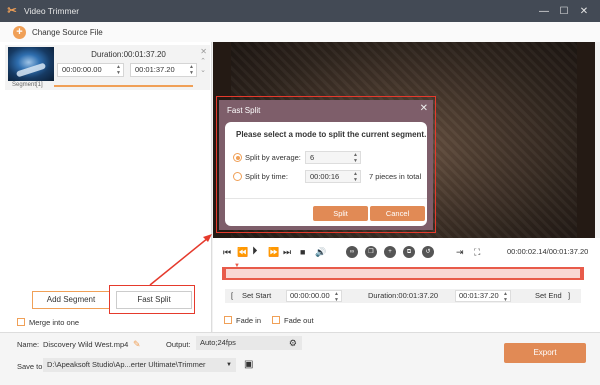  Describe the element at coordinates (52, 11) in the screenshot. I see `window-title: Video Trimmer` at that location.